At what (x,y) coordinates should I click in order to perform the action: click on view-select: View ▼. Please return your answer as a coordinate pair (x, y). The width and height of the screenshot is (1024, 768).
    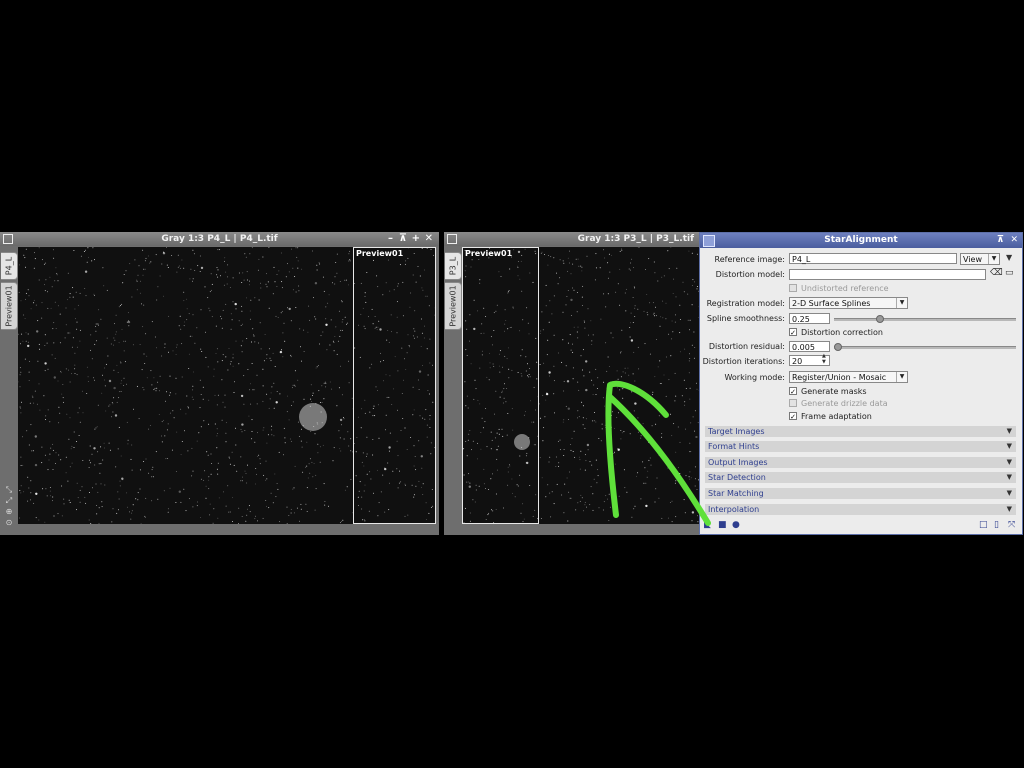
    Looking at the image, I should click on (980, 259).